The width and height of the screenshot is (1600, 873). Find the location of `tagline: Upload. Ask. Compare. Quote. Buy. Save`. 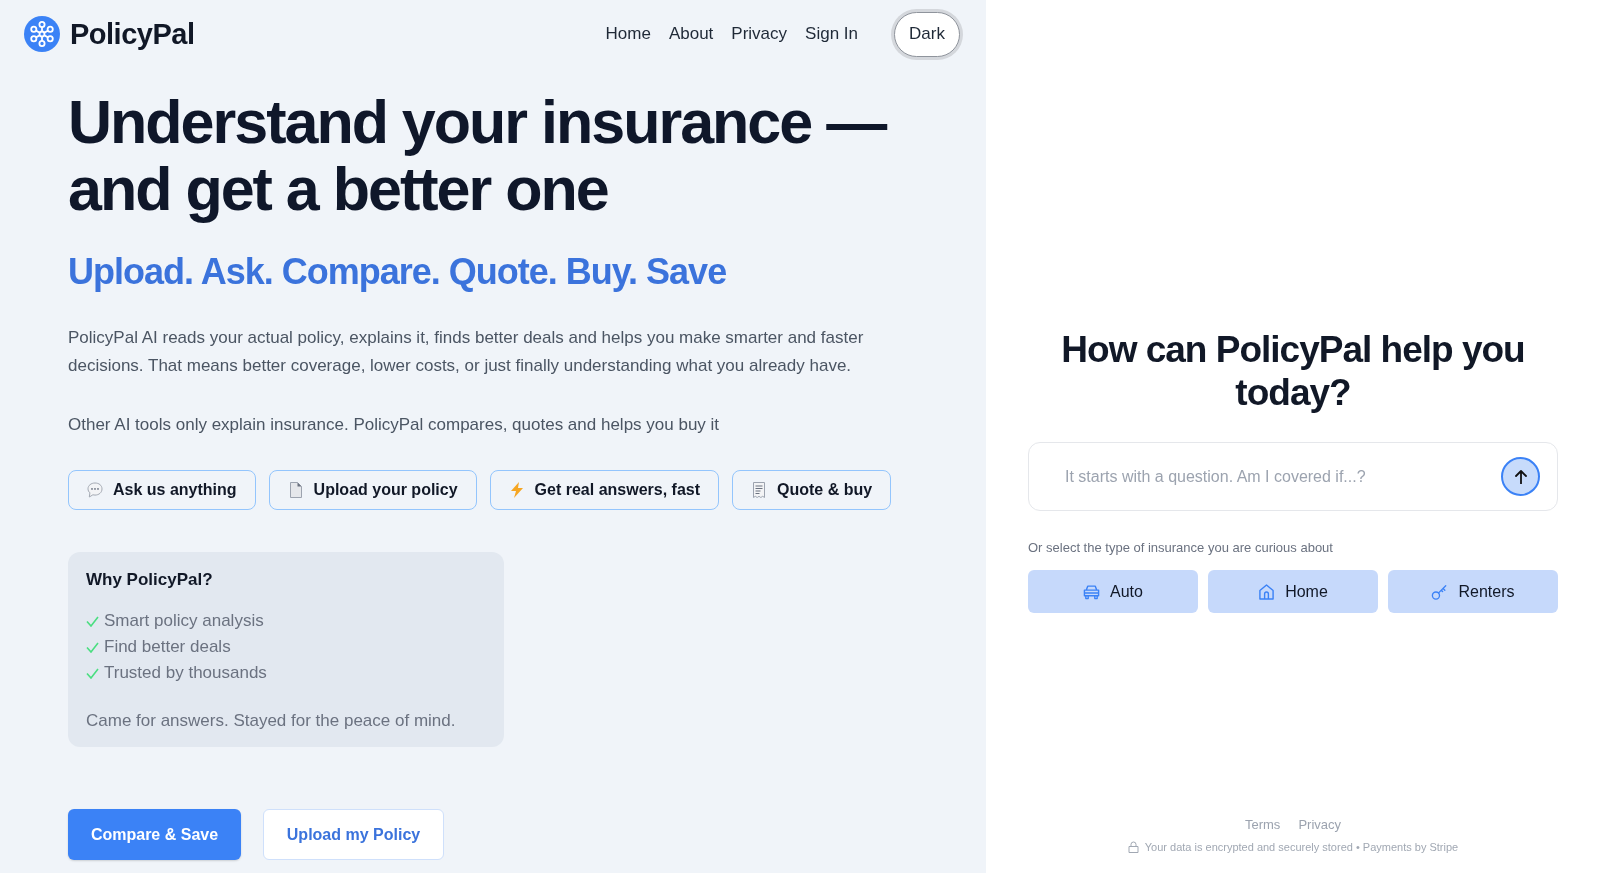

tagline: Upload. Ask. Compare. Quote. Buy. Save is located at coordinates (398, 272).